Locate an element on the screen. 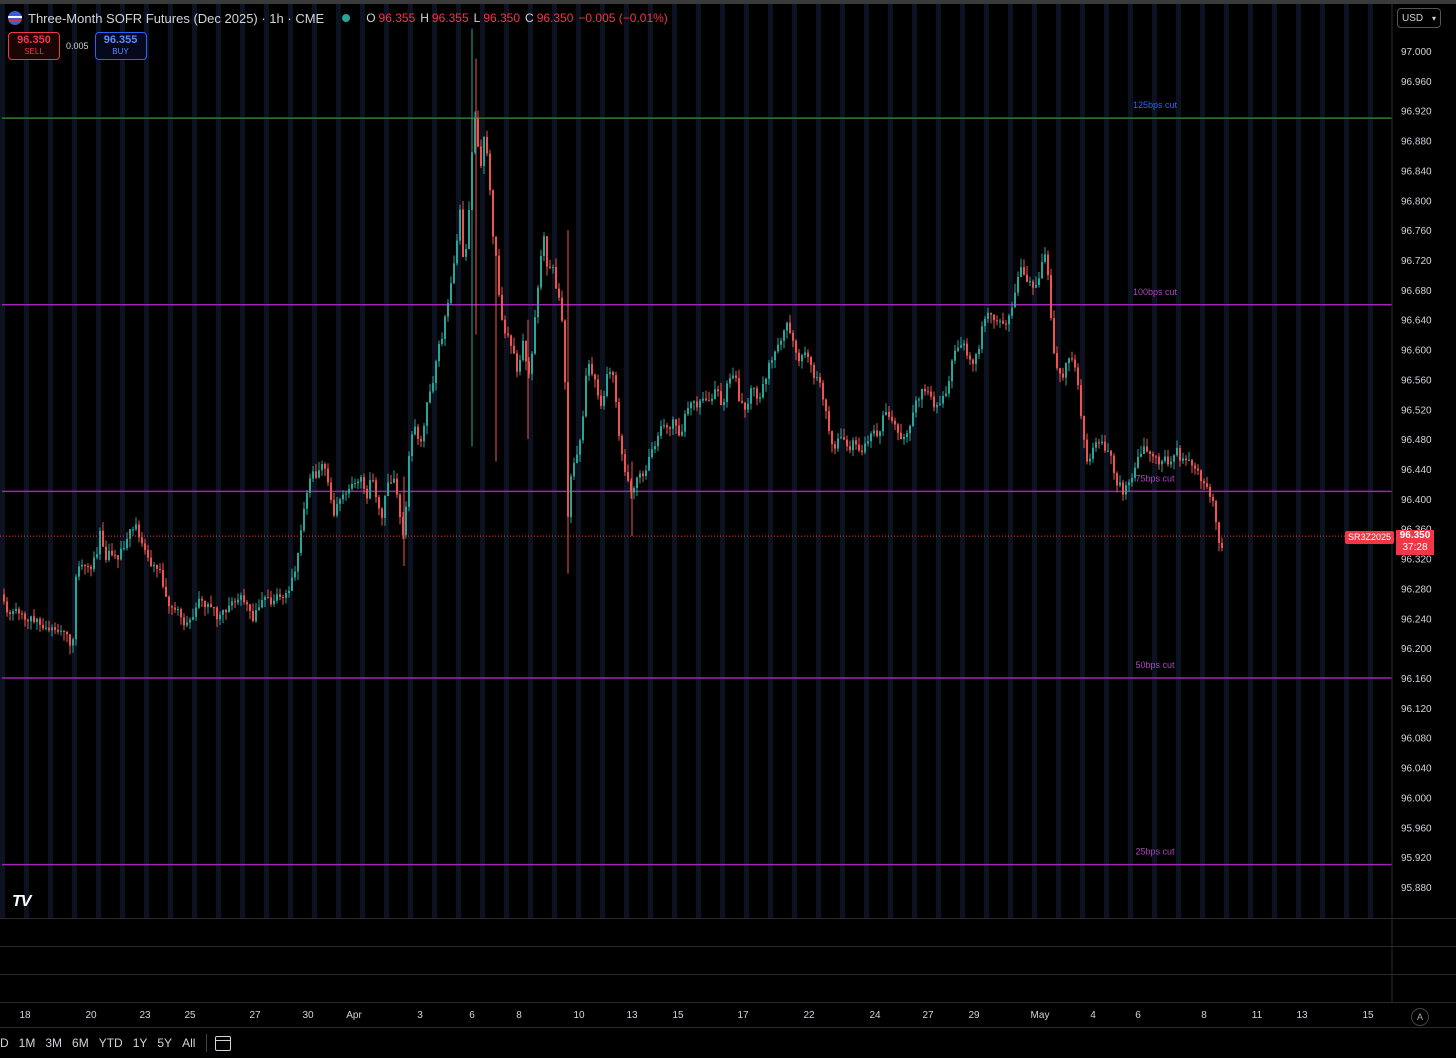  range-button: D is located at coordinates (7, 1043).